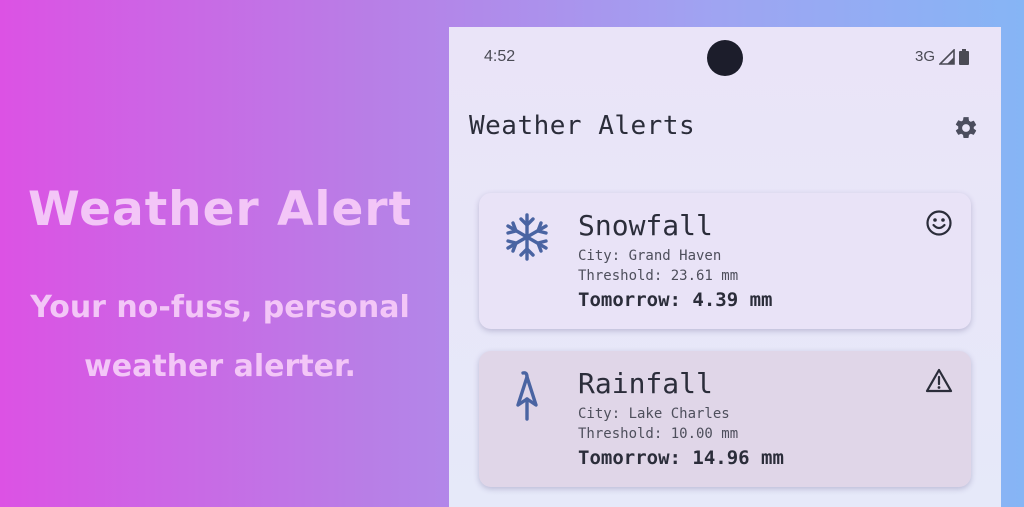  I want to click on signal-icon, so click(947, 56).